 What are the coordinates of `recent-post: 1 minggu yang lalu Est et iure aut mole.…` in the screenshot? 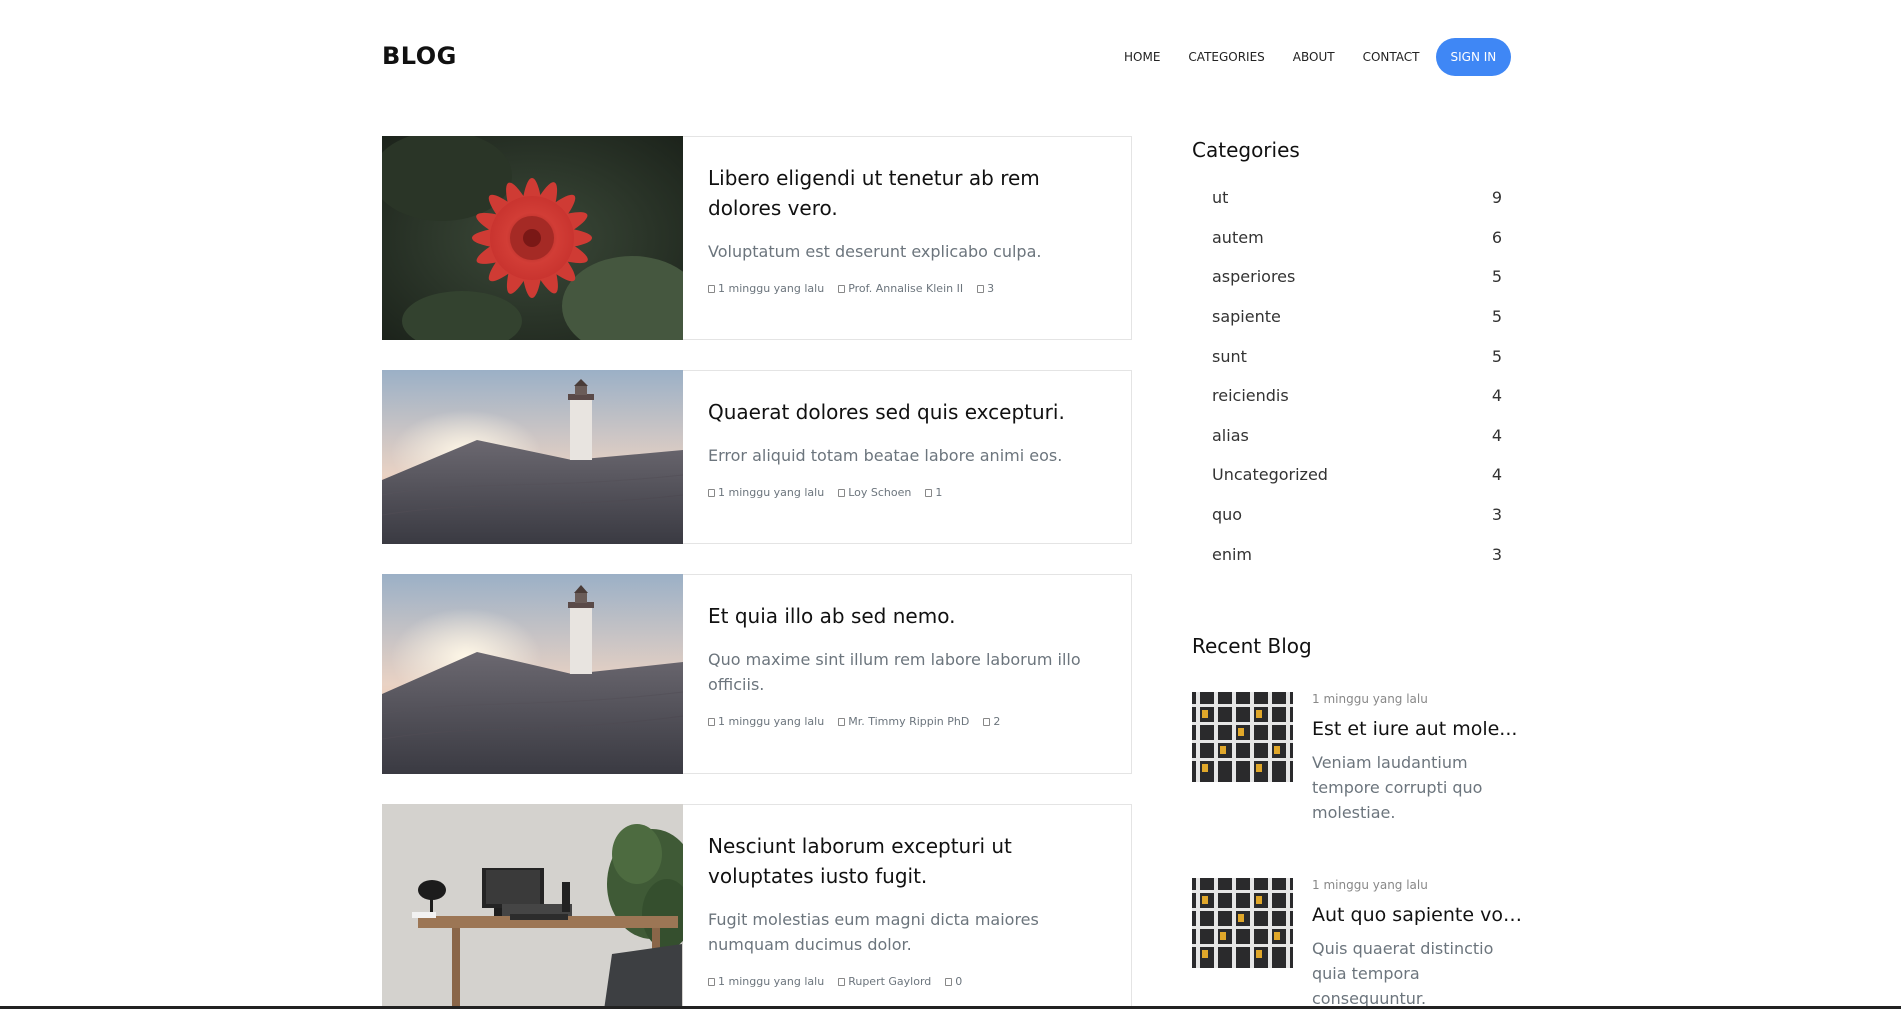 It's located at (1357, 767).